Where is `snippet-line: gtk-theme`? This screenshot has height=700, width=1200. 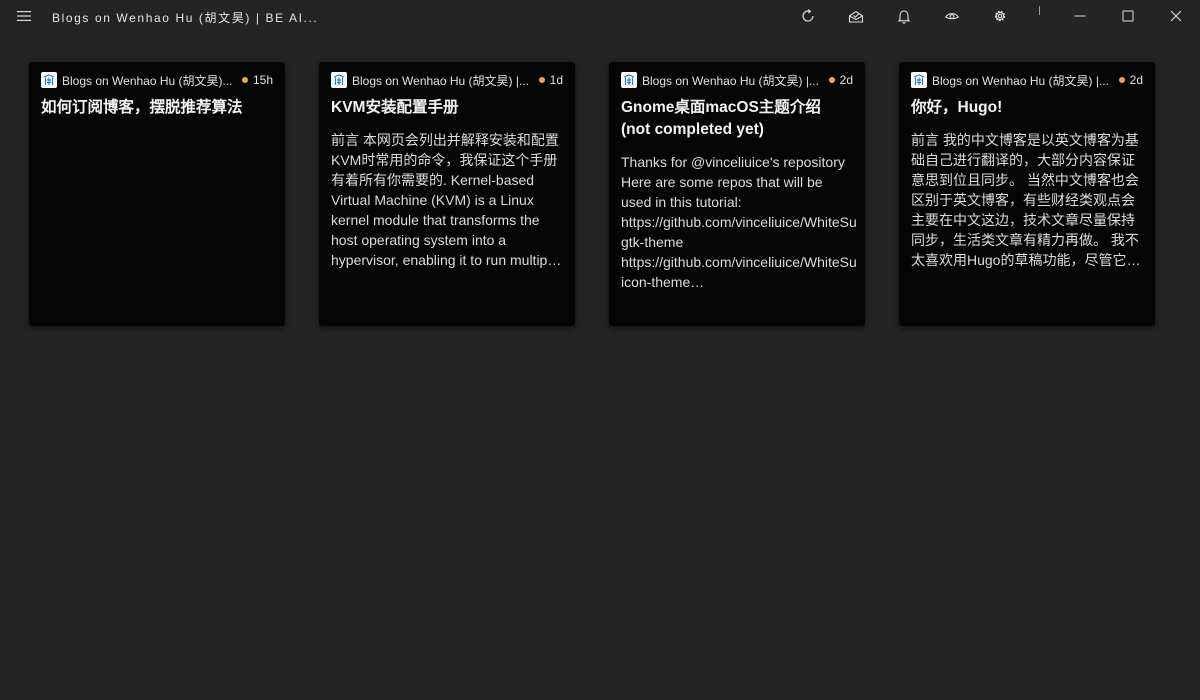
snippet-line: gtk-theme is located at coordinates (652, 242).